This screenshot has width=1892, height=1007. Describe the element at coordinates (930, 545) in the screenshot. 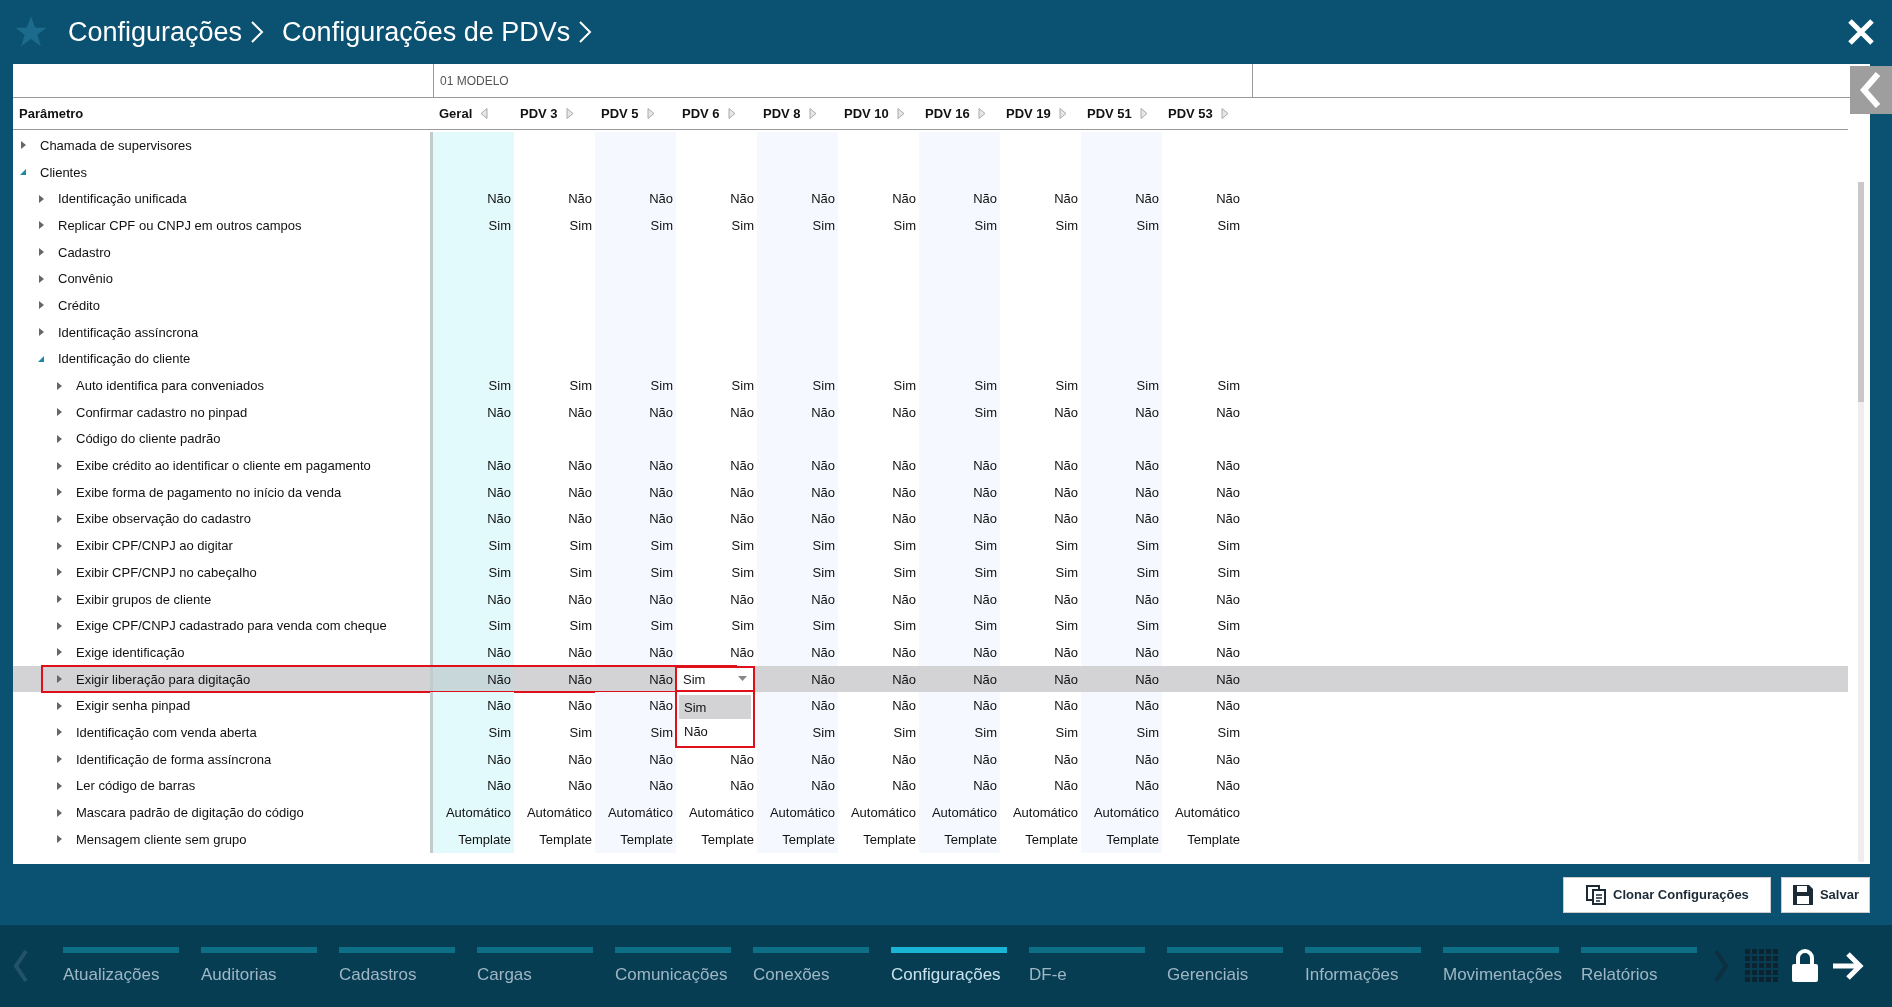

I see `table-row: Exibir CPF/CNPJ ao digitar Sim Sim Sim Sim Sim Sim Sim Sim Sim Sim` at that location.